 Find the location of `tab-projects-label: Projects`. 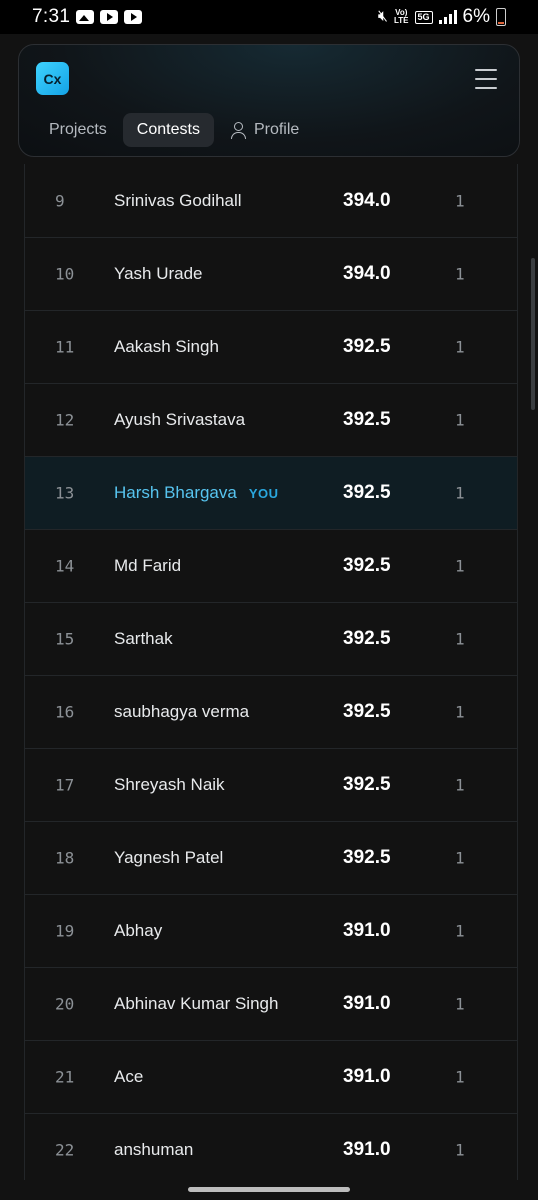

tab-projects-label: Projects is located at coordinates (78, 129).